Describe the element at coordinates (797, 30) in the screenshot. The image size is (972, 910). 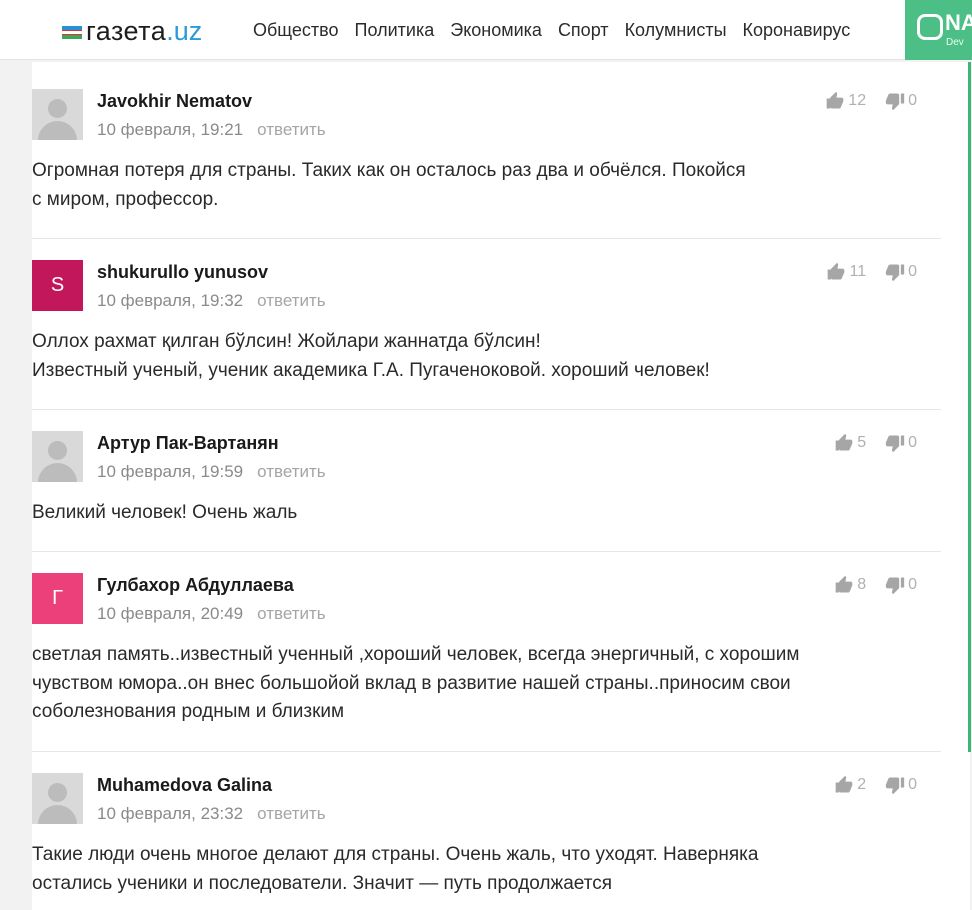
I see `nav-item-coronavirus: Коронавирус` at that location.